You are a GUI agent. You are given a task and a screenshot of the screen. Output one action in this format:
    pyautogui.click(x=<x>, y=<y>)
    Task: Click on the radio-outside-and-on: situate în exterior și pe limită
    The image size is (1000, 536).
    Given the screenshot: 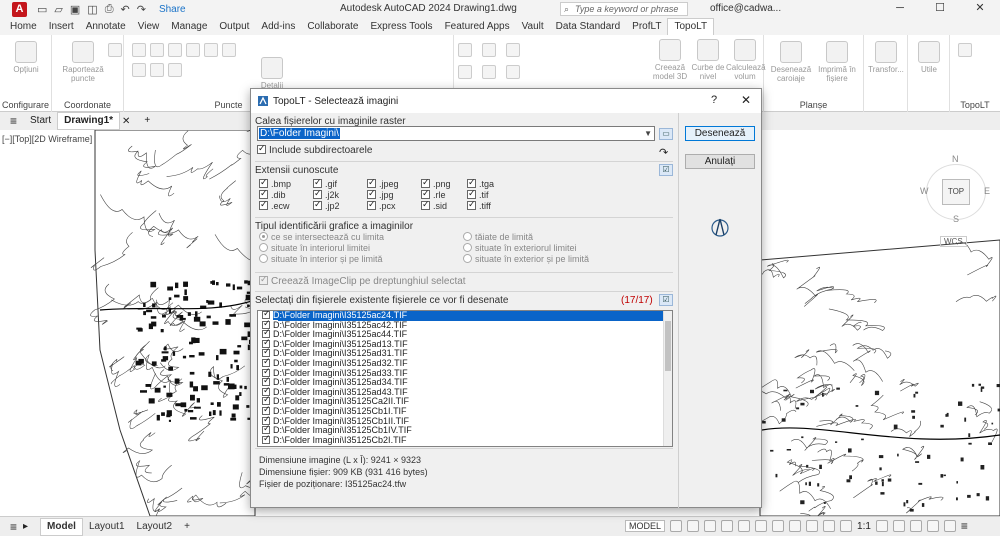 What is the action you would take?
    pyautogui.click(x=526, y=259)
    